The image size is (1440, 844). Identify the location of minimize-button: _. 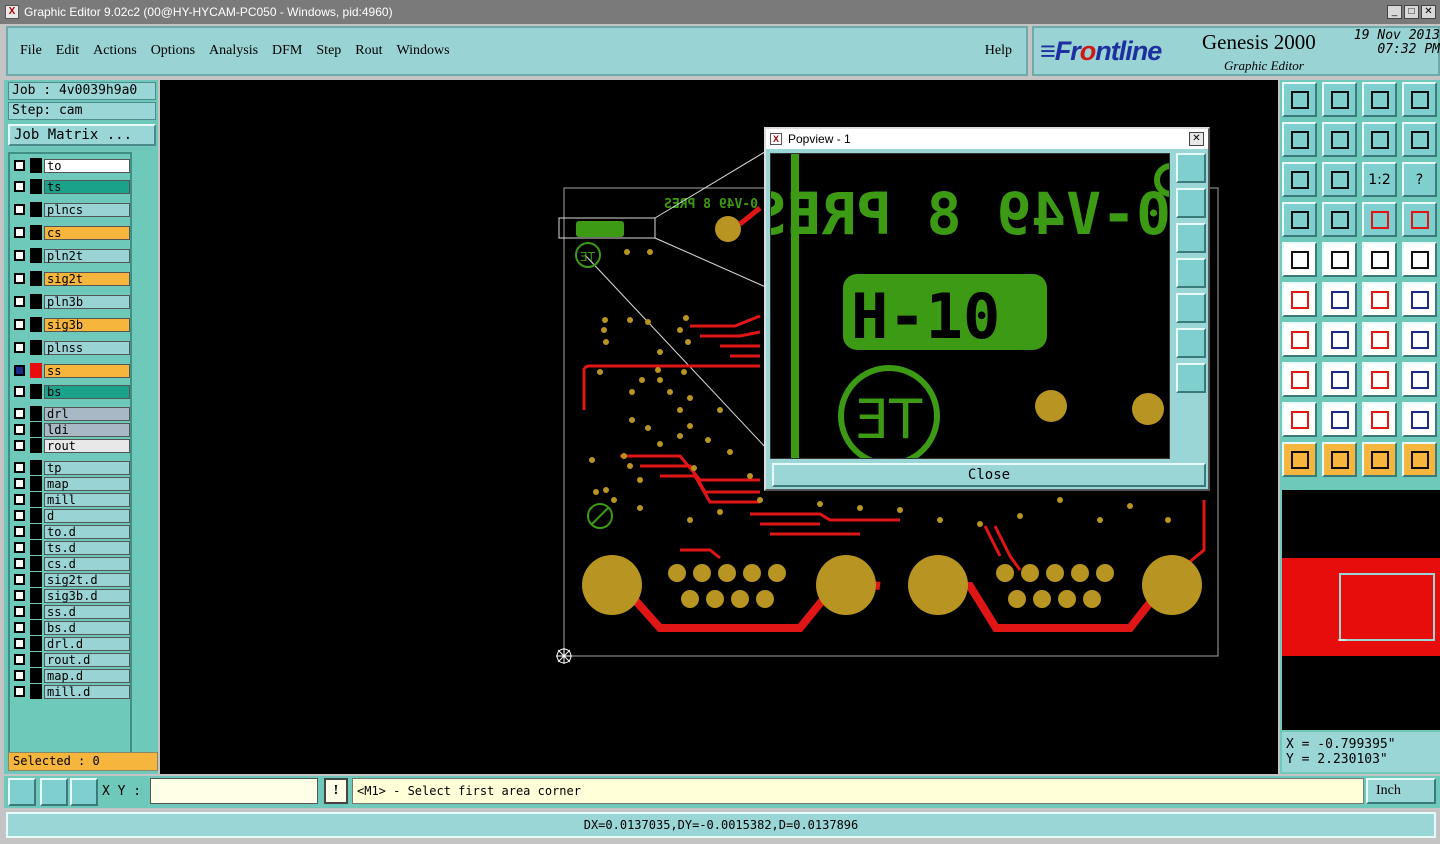
(1394, 12).